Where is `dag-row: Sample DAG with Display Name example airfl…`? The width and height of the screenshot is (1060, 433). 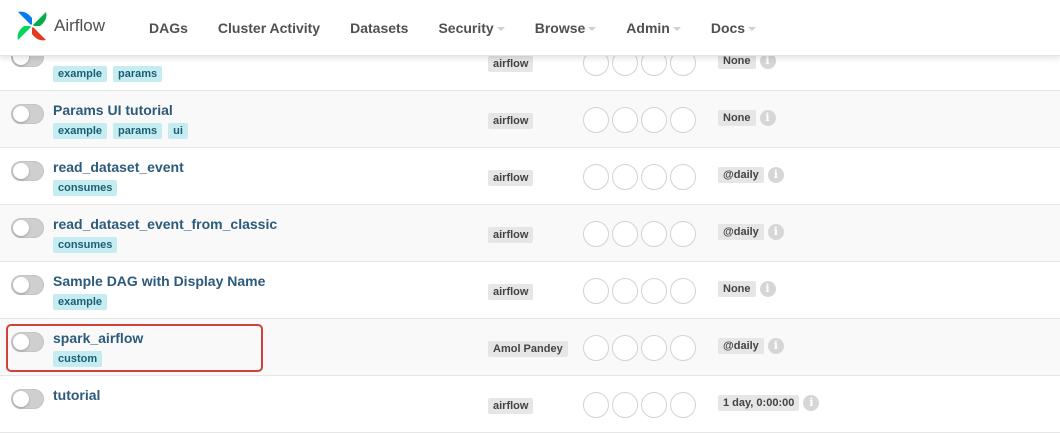 dag-row: Sample DAG with Display Name example airfl… is located at coordinates (530, 290).